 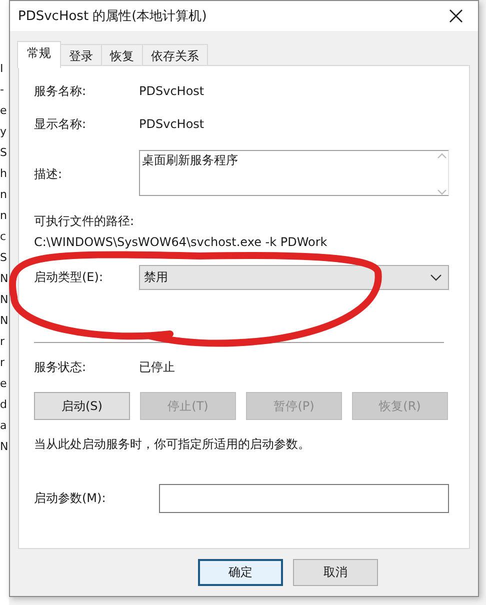 I want to click on start-parameters-field, so click(x=304, y=498).